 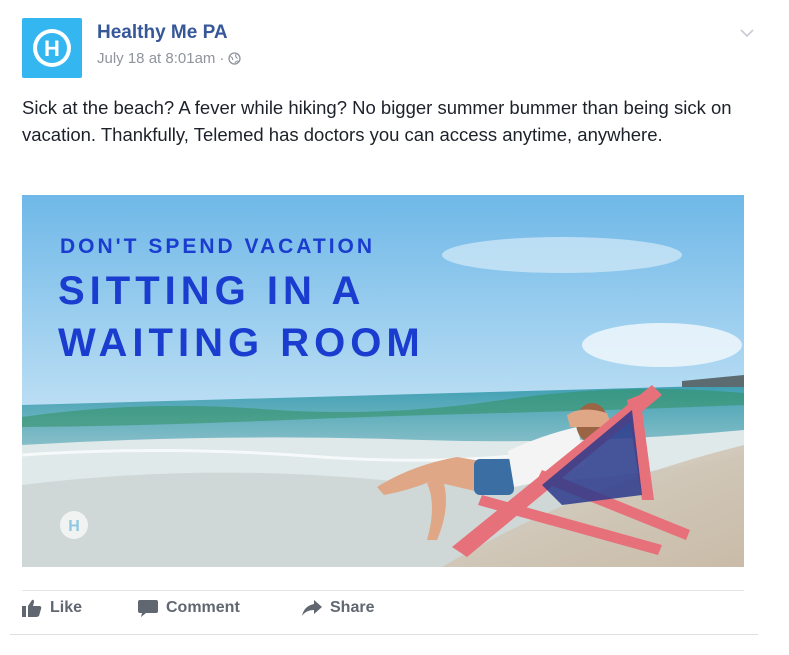 What do you see at coordinates (747, 33) in the screenshot?
I see `chevron-down-icon` at bounding box center [747, 33].